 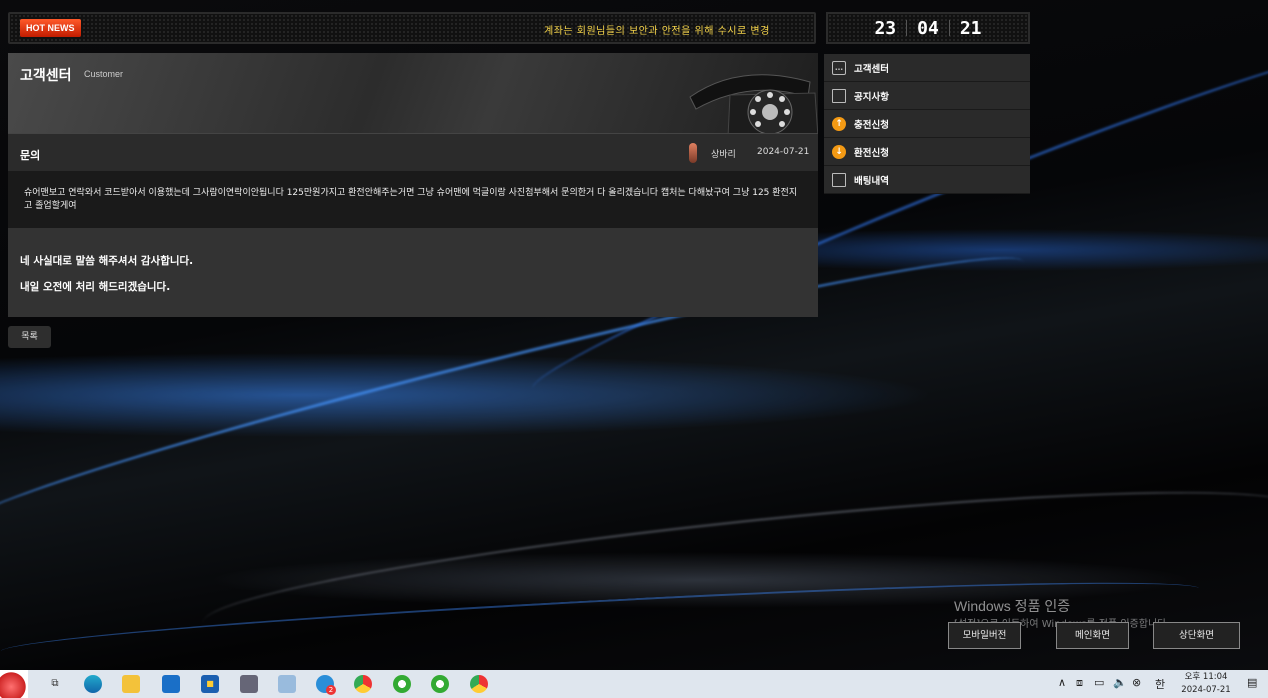 What do you see at coordinates (1079, 683) in the screenshot?
I see `app-tray-icon: ⧈` at bounding box center [1079, 683].